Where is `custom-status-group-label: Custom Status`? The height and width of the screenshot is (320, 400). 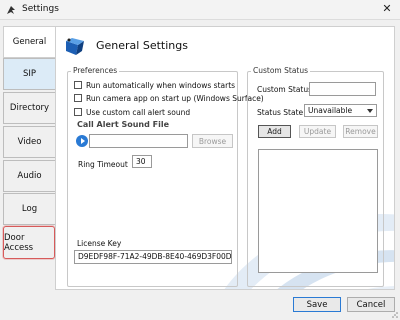 custom-status-group-label: Custom Status is located at coordinates (281, 70).